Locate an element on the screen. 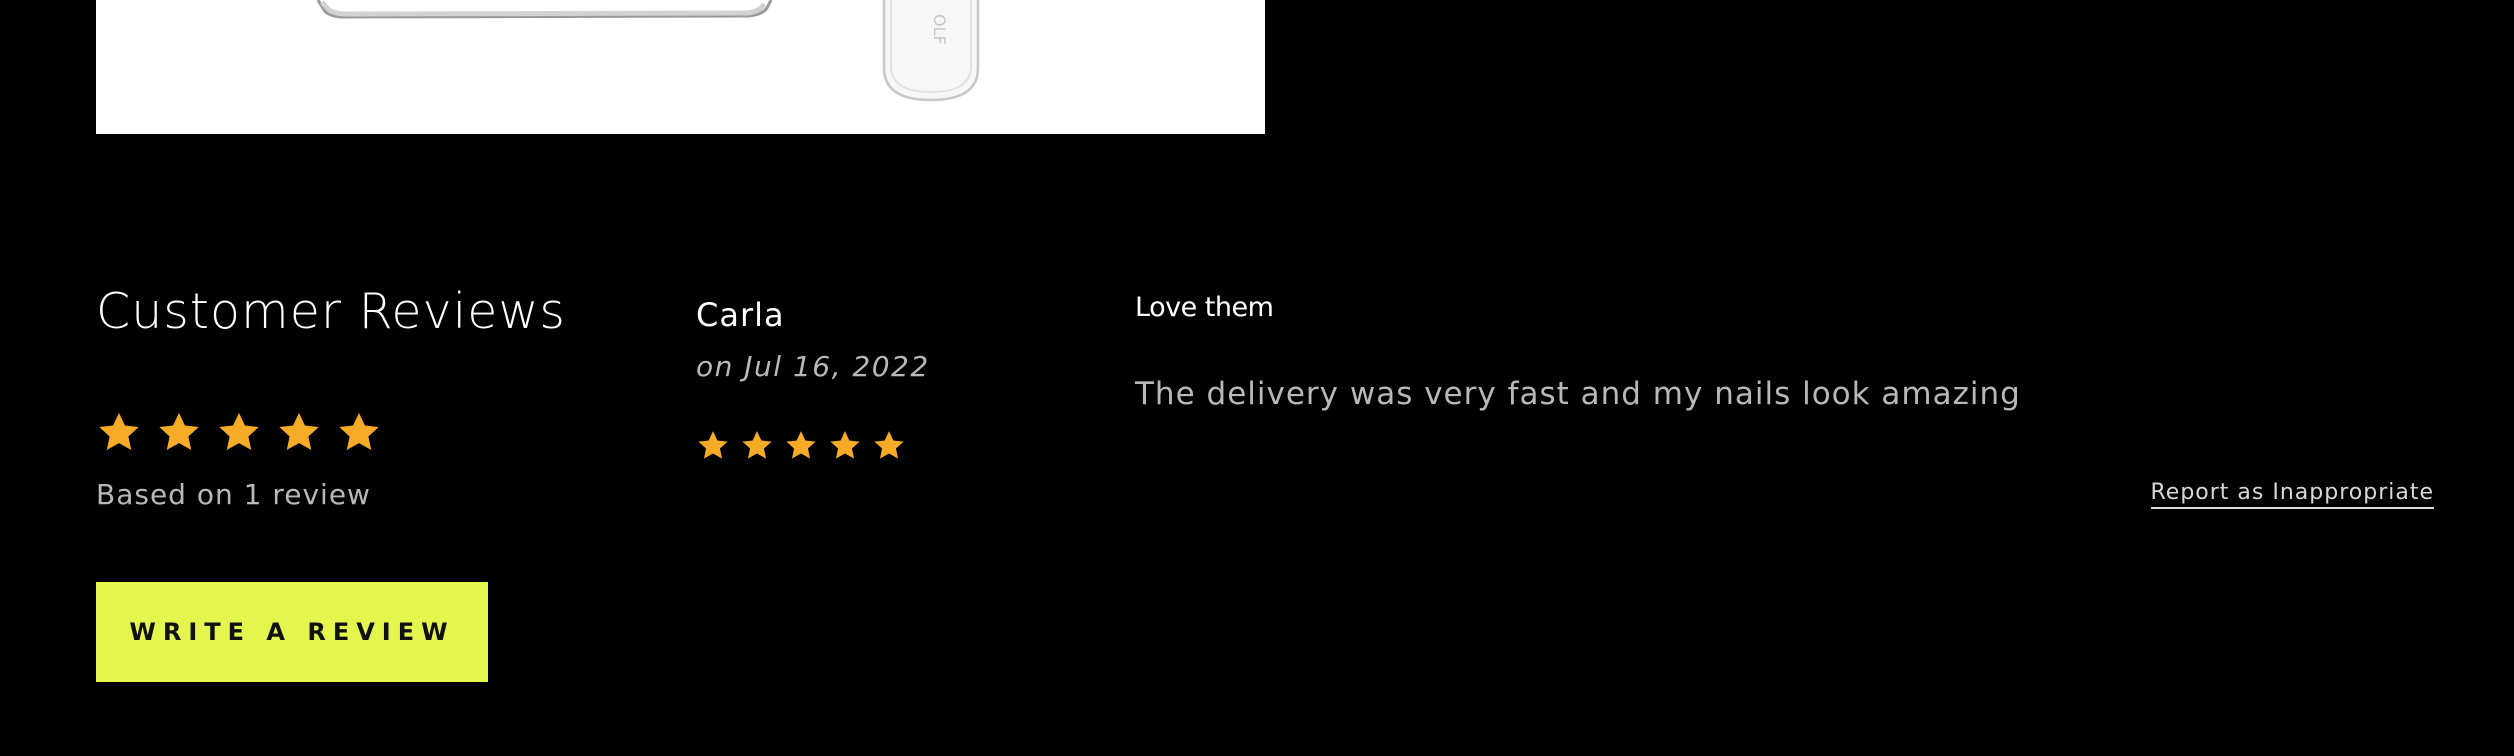 This screenshot has width=2514, height=756. review-rating-stars is located at coordinates (801, 446).